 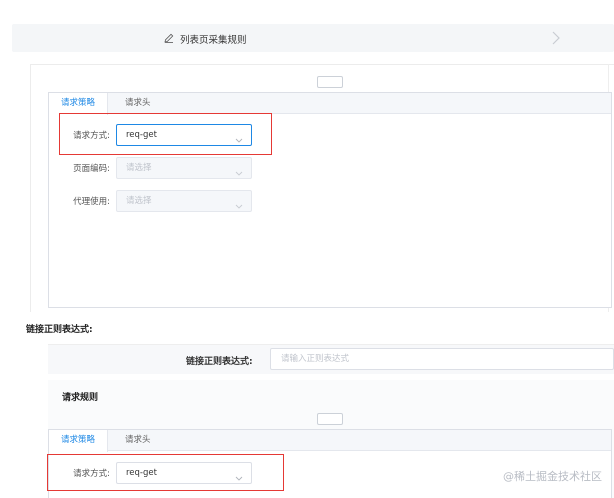 I want to click on proxy-select: 请选择, so click(x=184, y=201).